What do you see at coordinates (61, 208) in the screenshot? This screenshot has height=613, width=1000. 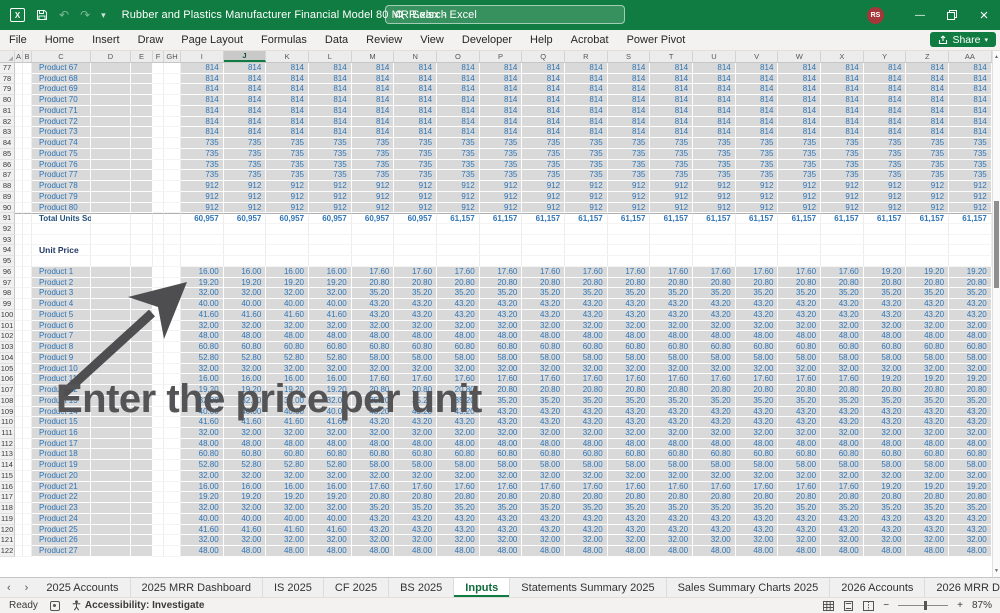 I see `cell-row-label: Product 80` at bounding box center [61, 208].